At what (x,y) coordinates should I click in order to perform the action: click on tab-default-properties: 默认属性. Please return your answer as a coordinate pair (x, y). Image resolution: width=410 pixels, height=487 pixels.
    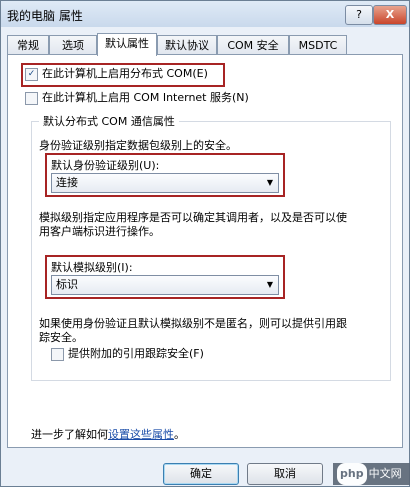
    Looking at the image, I should click on (127, 44).